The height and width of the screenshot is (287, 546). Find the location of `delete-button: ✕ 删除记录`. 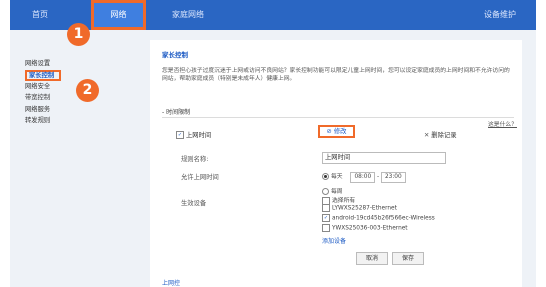

delete-button: ✕ 删除记录 is located at coordinates (440, 134).